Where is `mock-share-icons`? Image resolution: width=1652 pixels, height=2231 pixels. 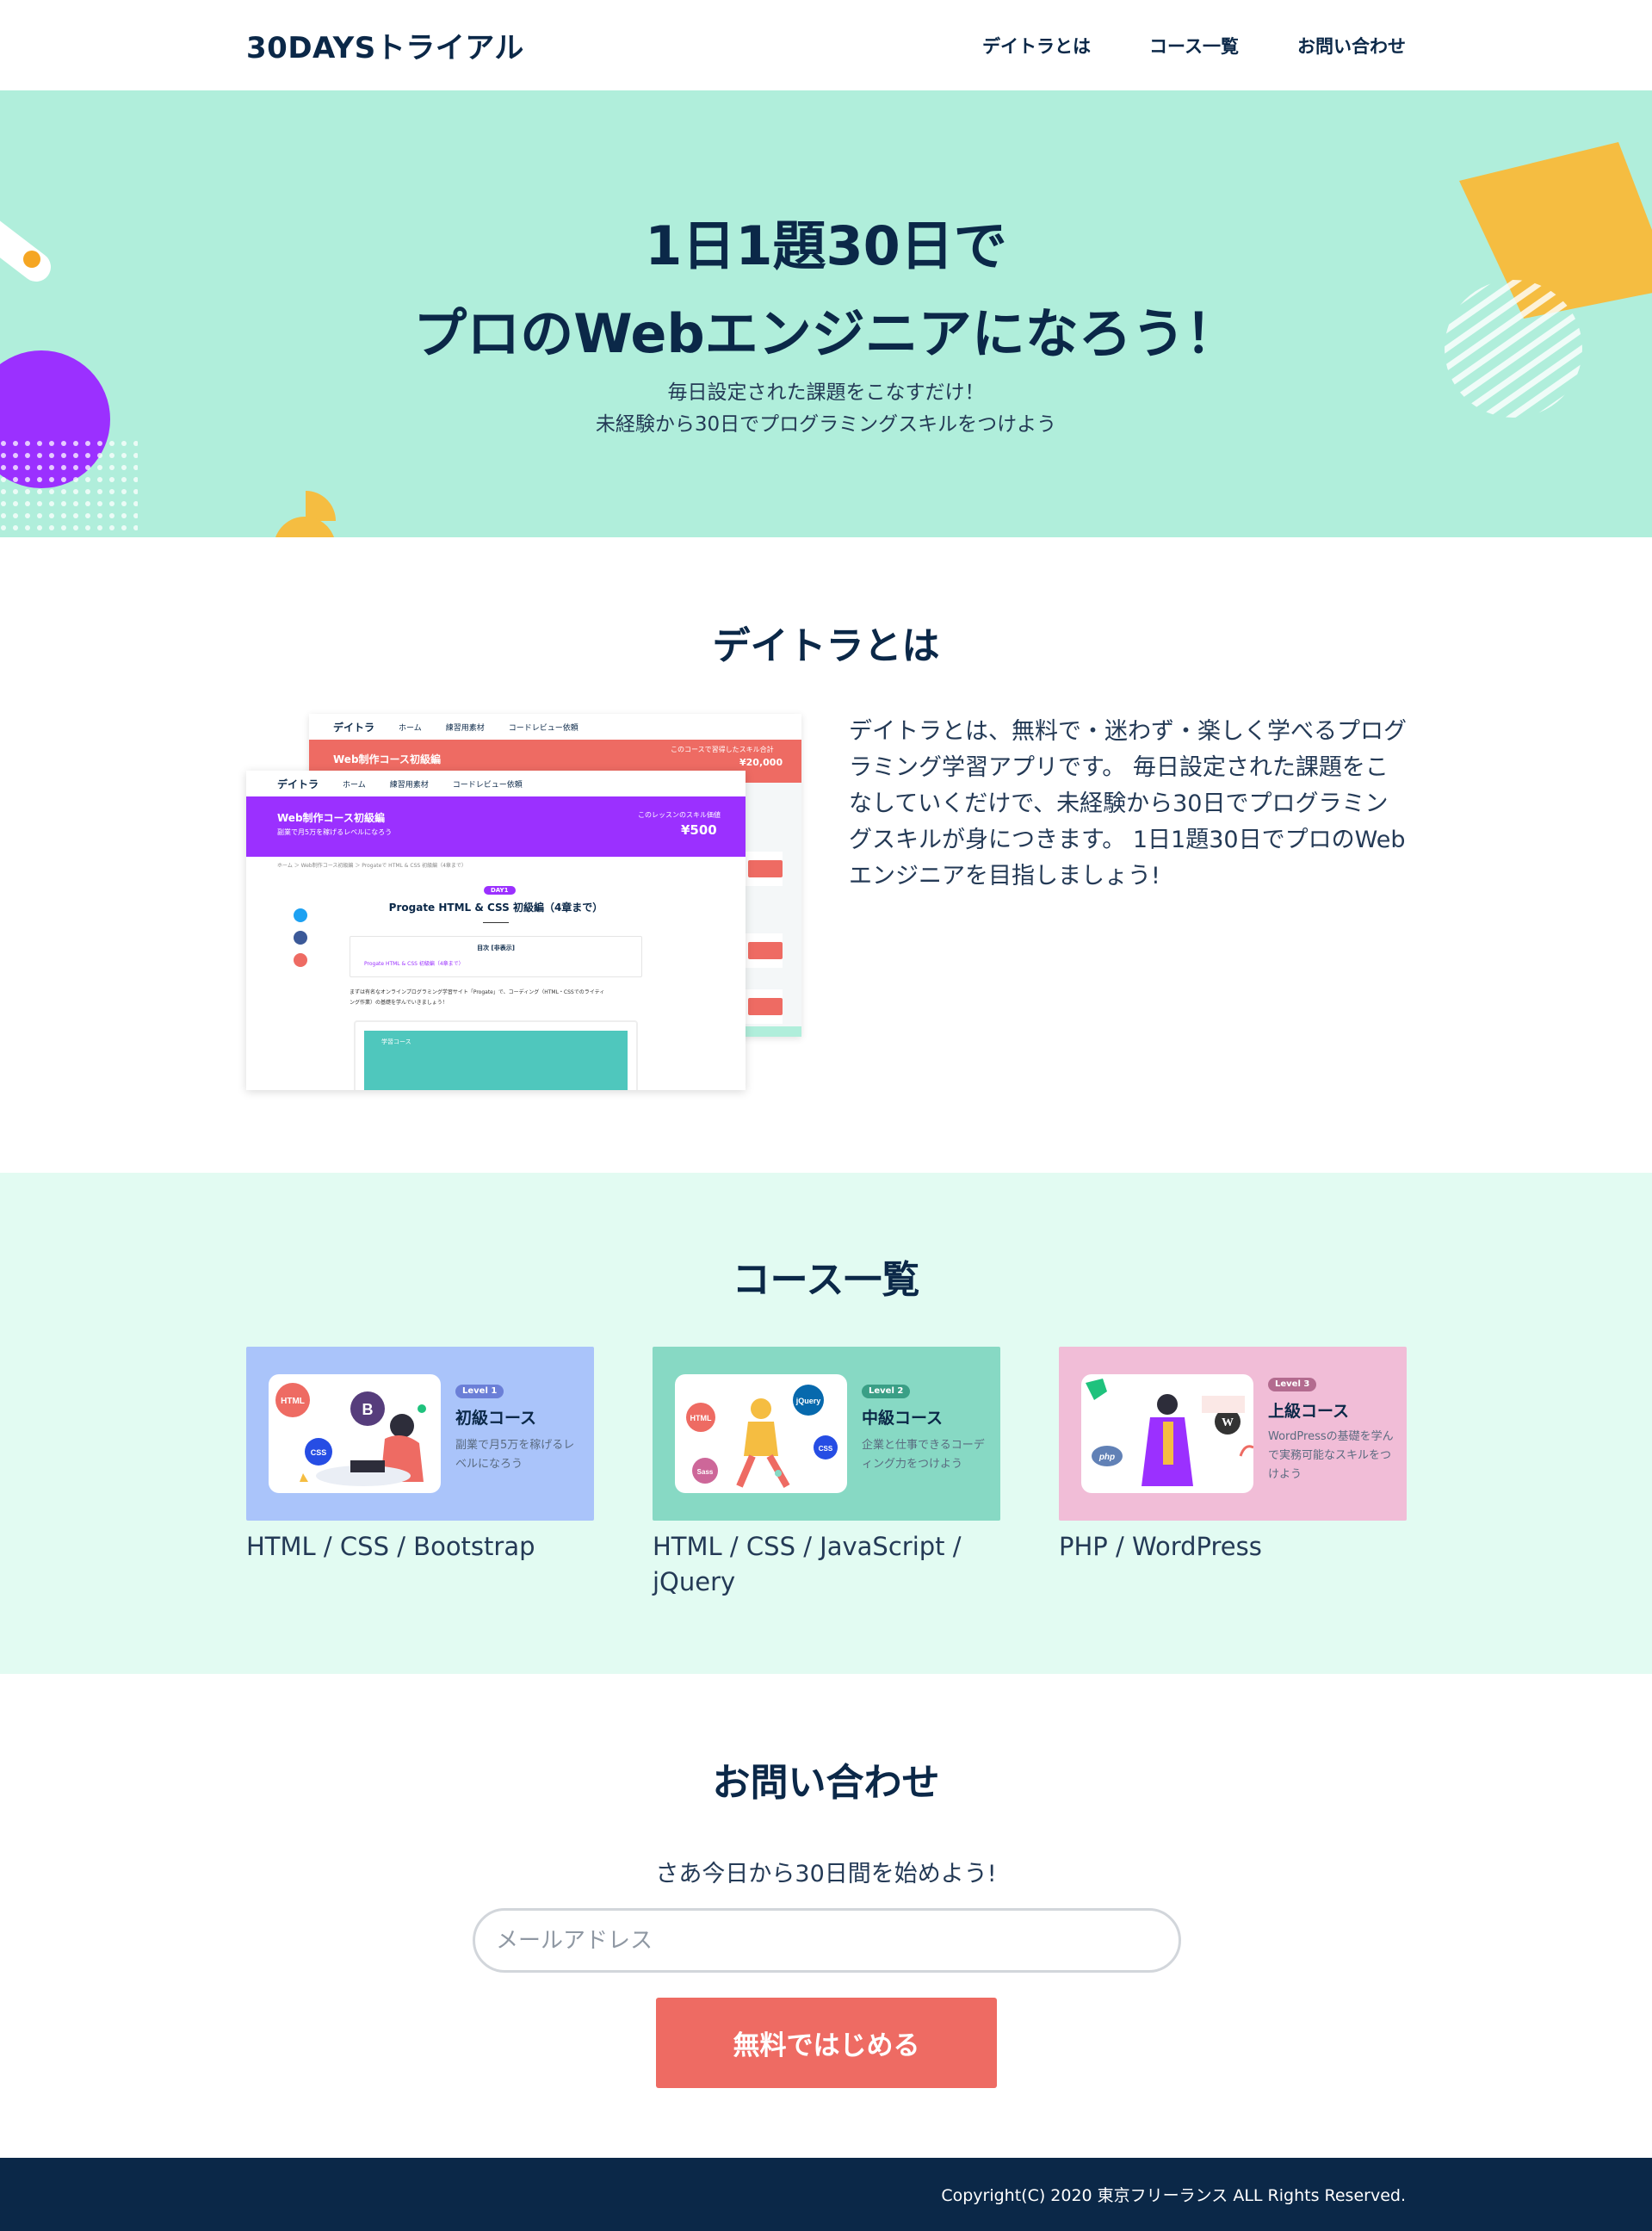 mock-share-icons is located at coordinates (300, 937).